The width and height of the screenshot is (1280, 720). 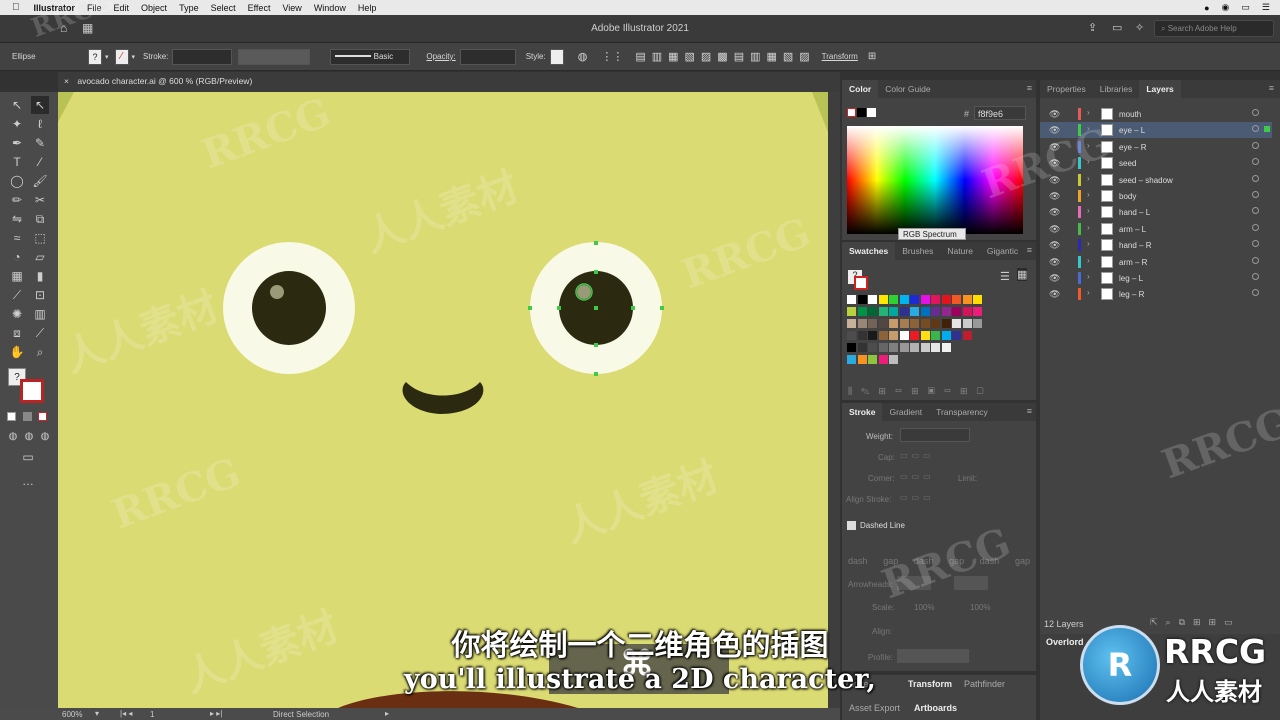 I want to click on help-search-input: ⌕ Search Adobe Help, so click(x=1214, y=28).